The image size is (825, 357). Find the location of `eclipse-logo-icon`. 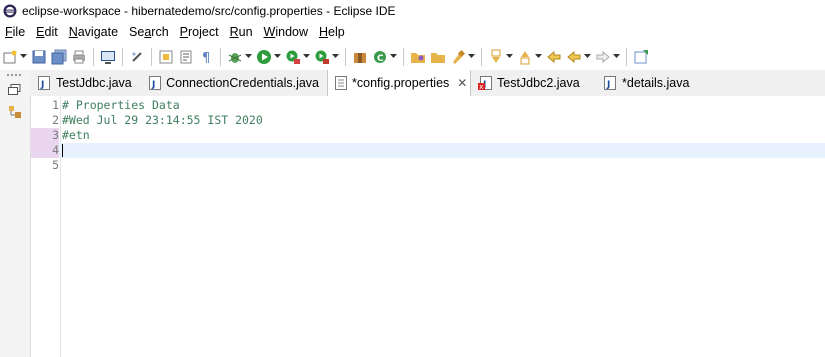

eclipse-logo-icon is located at coordinates (10, 11).